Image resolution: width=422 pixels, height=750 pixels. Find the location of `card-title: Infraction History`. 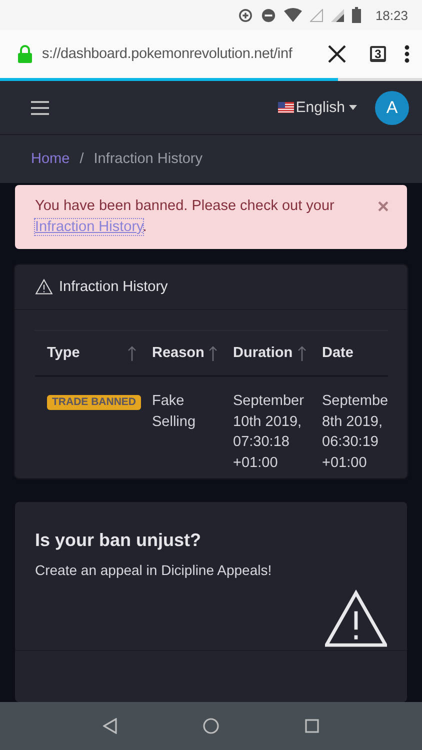

card-title: Infraction History is located at coordinates (113, 287).